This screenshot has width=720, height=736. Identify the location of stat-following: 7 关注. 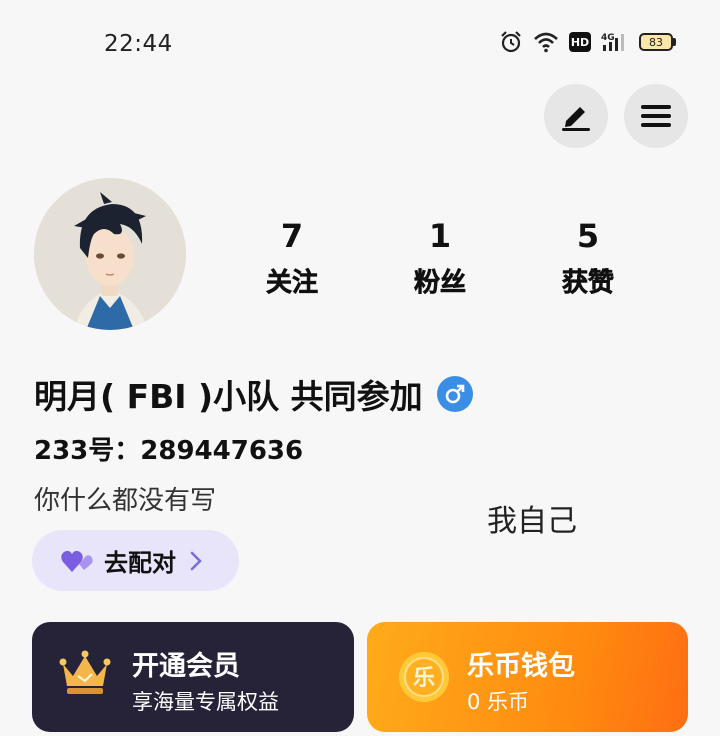
(292, 258).